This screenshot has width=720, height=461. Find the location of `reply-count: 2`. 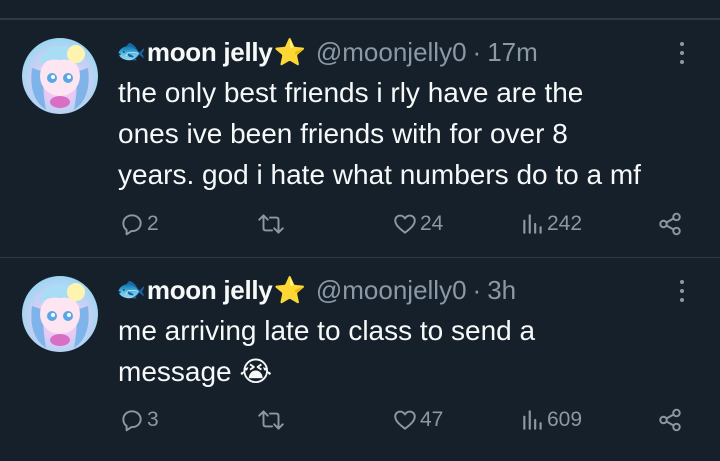

reply-count: 2 is located at coordinates (153, 223).